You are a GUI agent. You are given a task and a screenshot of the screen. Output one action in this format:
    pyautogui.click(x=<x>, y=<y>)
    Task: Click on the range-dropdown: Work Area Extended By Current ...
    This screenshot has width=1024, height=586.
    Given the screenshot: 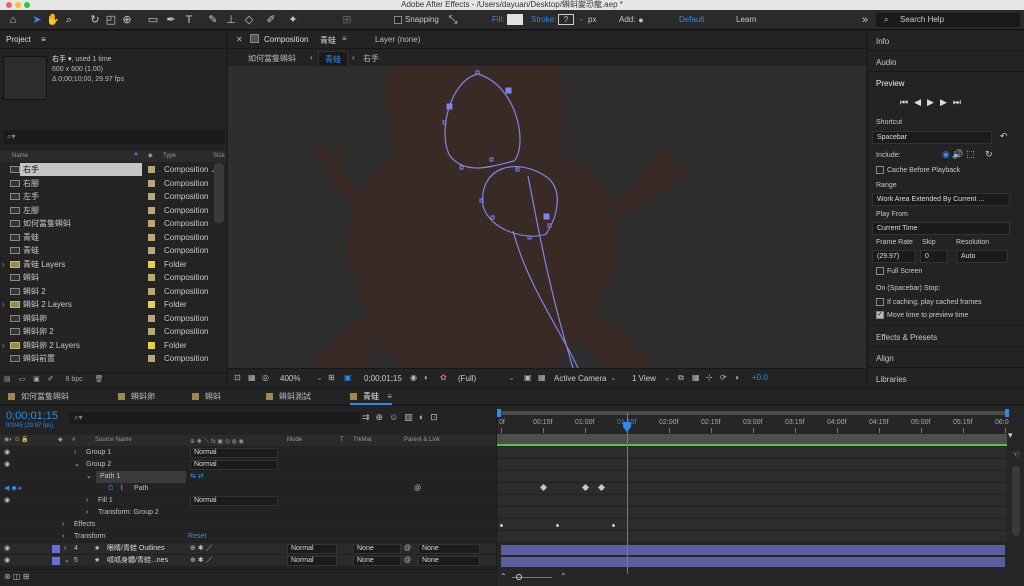 What is the action you would take?
    pyautogui.click(x=941, y=199)
    